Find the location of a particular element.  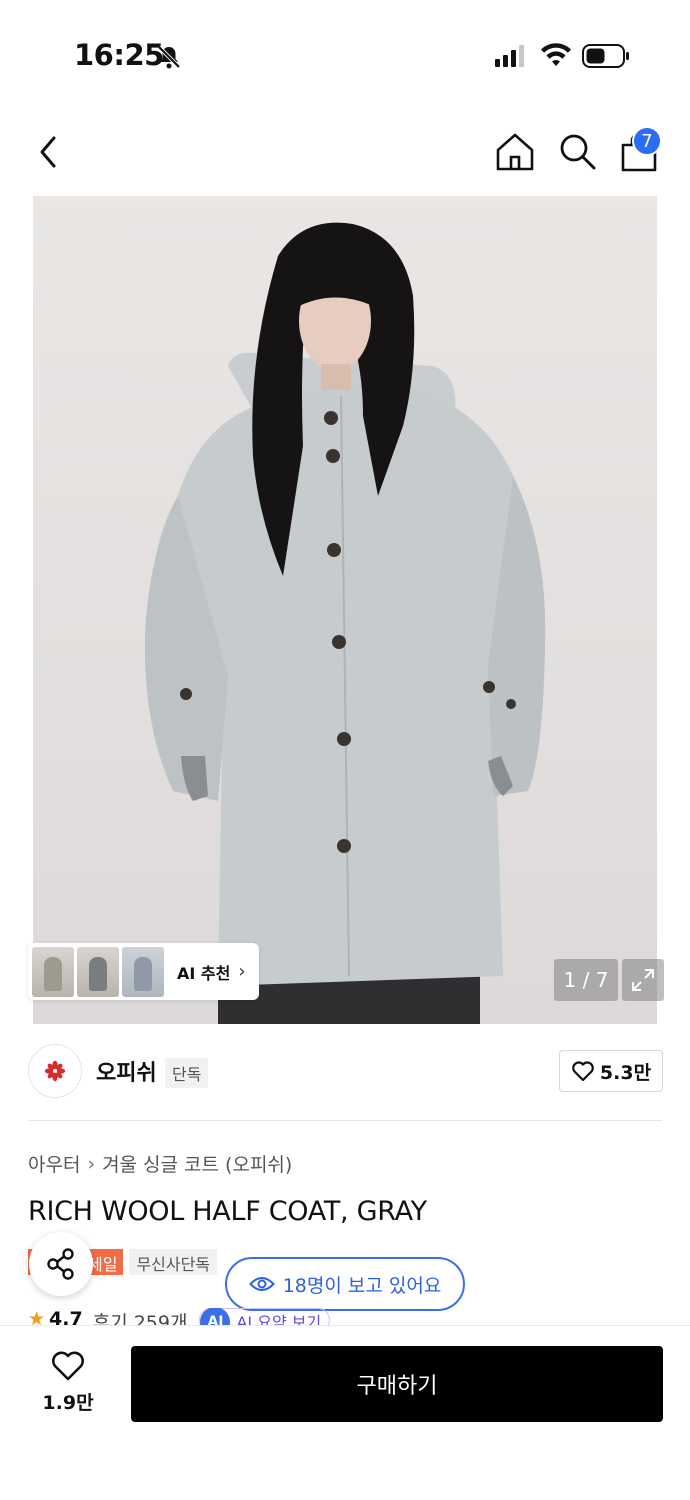

ai-recommend-link: AI 추천 › is located at coordinates (211, 972).